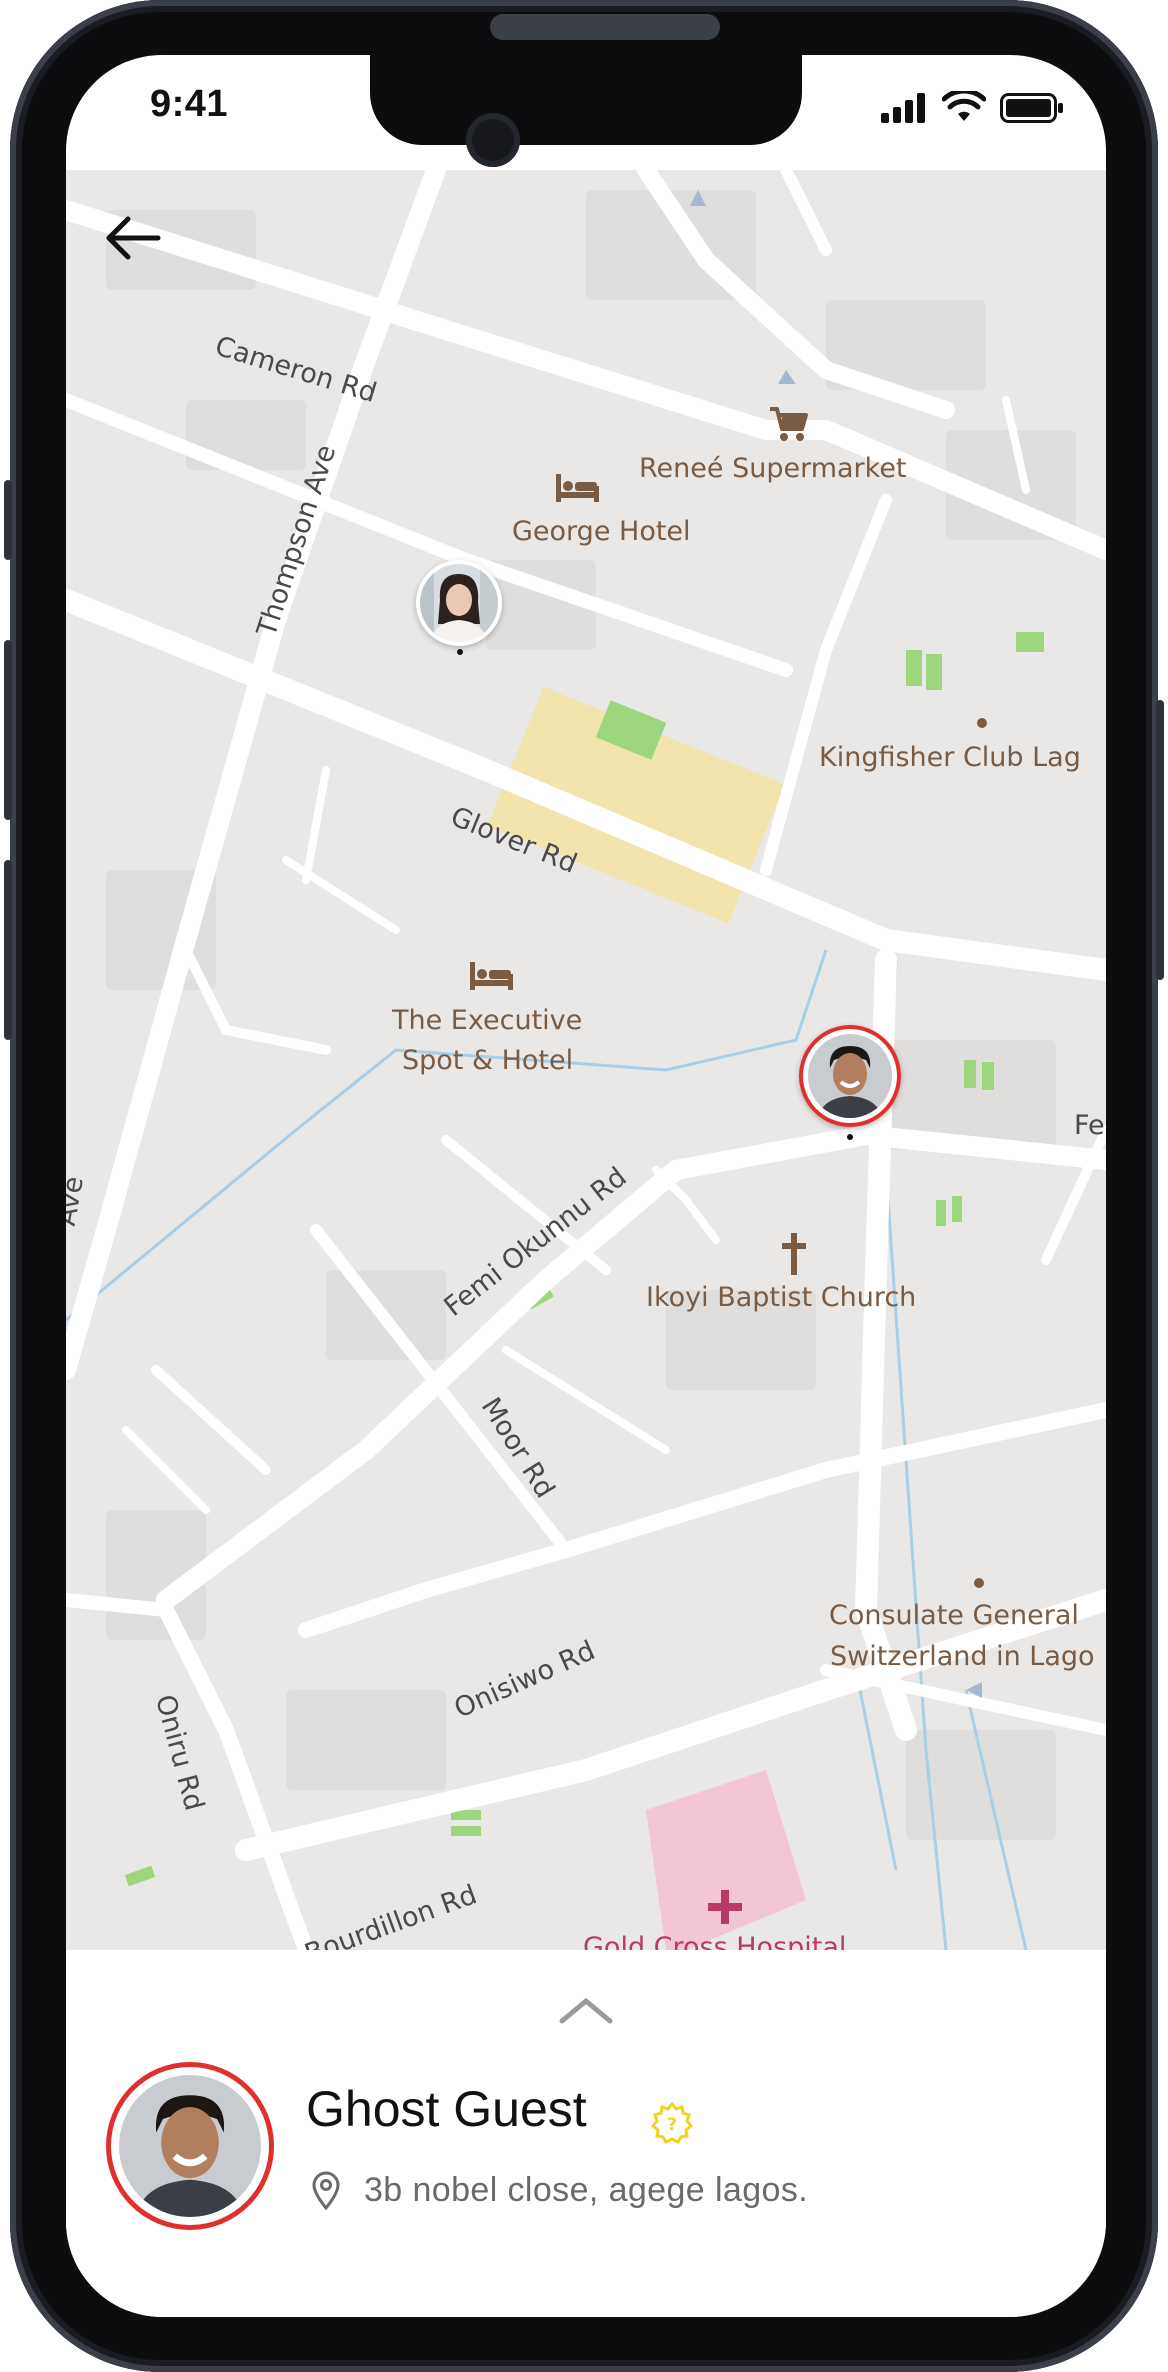 This screenshot has width=1168, height=2372. What do you see at coordinates (605, 27) in the screenshot?
I see `speaker-grille` at bounding box center [605, 27].